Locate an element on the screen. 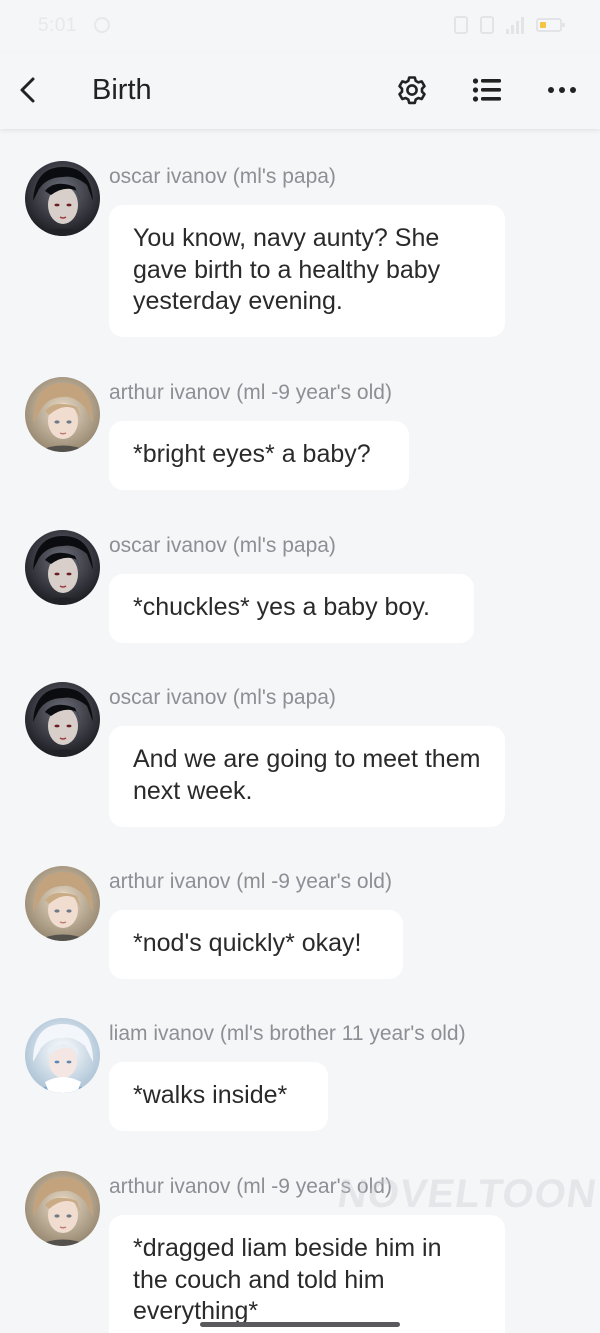  chevron-left-icon is located at coordinates (27, 90).